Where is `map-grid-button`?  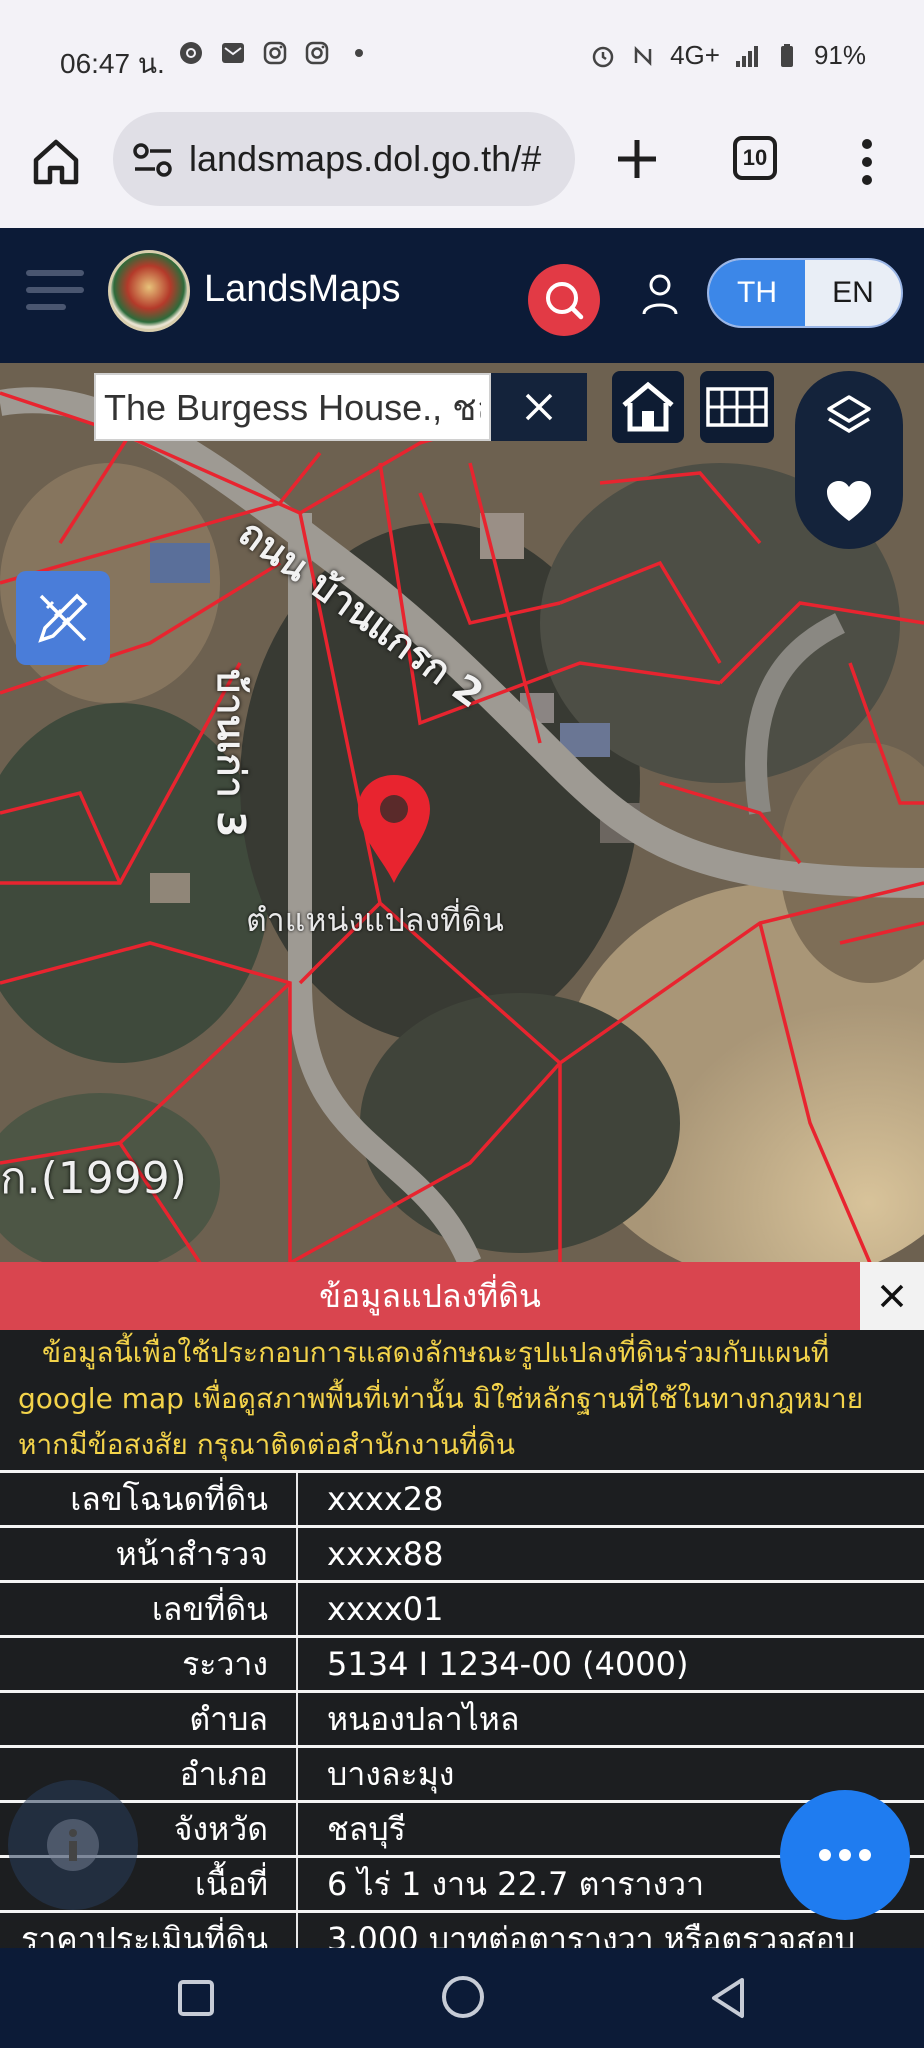
map-grid-button is located at coordinates (737, 407).